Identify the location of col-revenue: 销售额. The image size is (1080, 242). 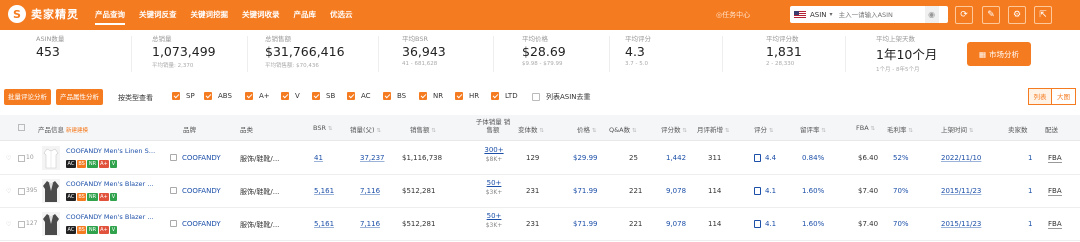
(423, 129).